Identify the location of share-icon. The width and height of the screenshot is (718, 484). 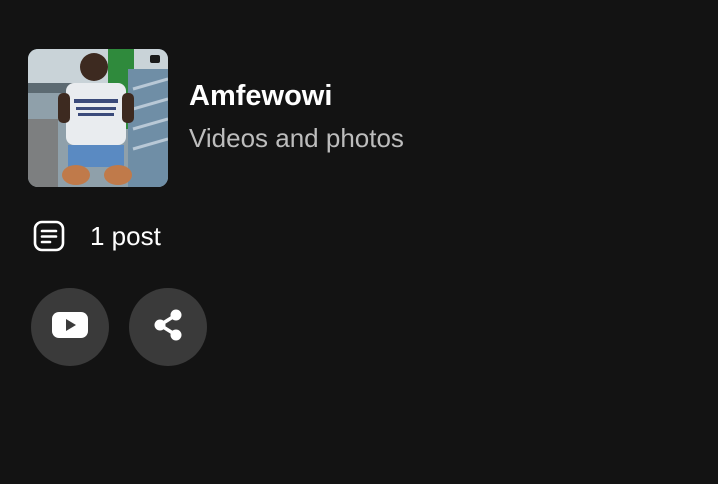
(168, 327).